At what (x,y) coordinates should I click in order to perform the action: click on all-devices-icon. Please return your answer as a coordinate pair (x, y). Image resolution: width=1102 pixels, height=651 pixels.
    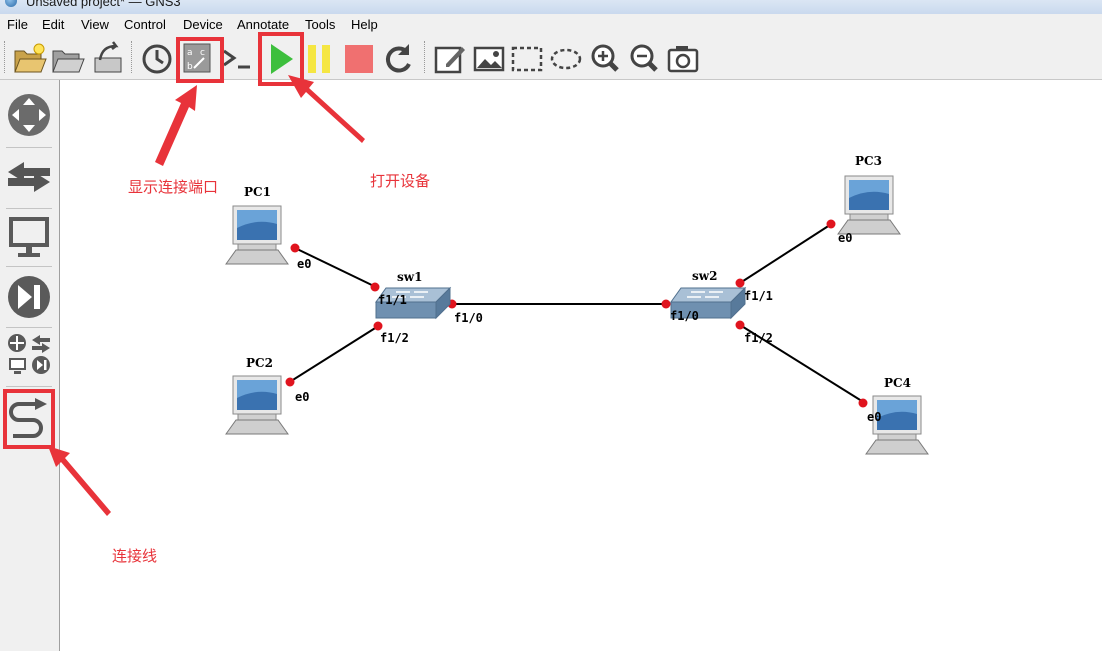
    Looking at the image, I should click on (29, 354).